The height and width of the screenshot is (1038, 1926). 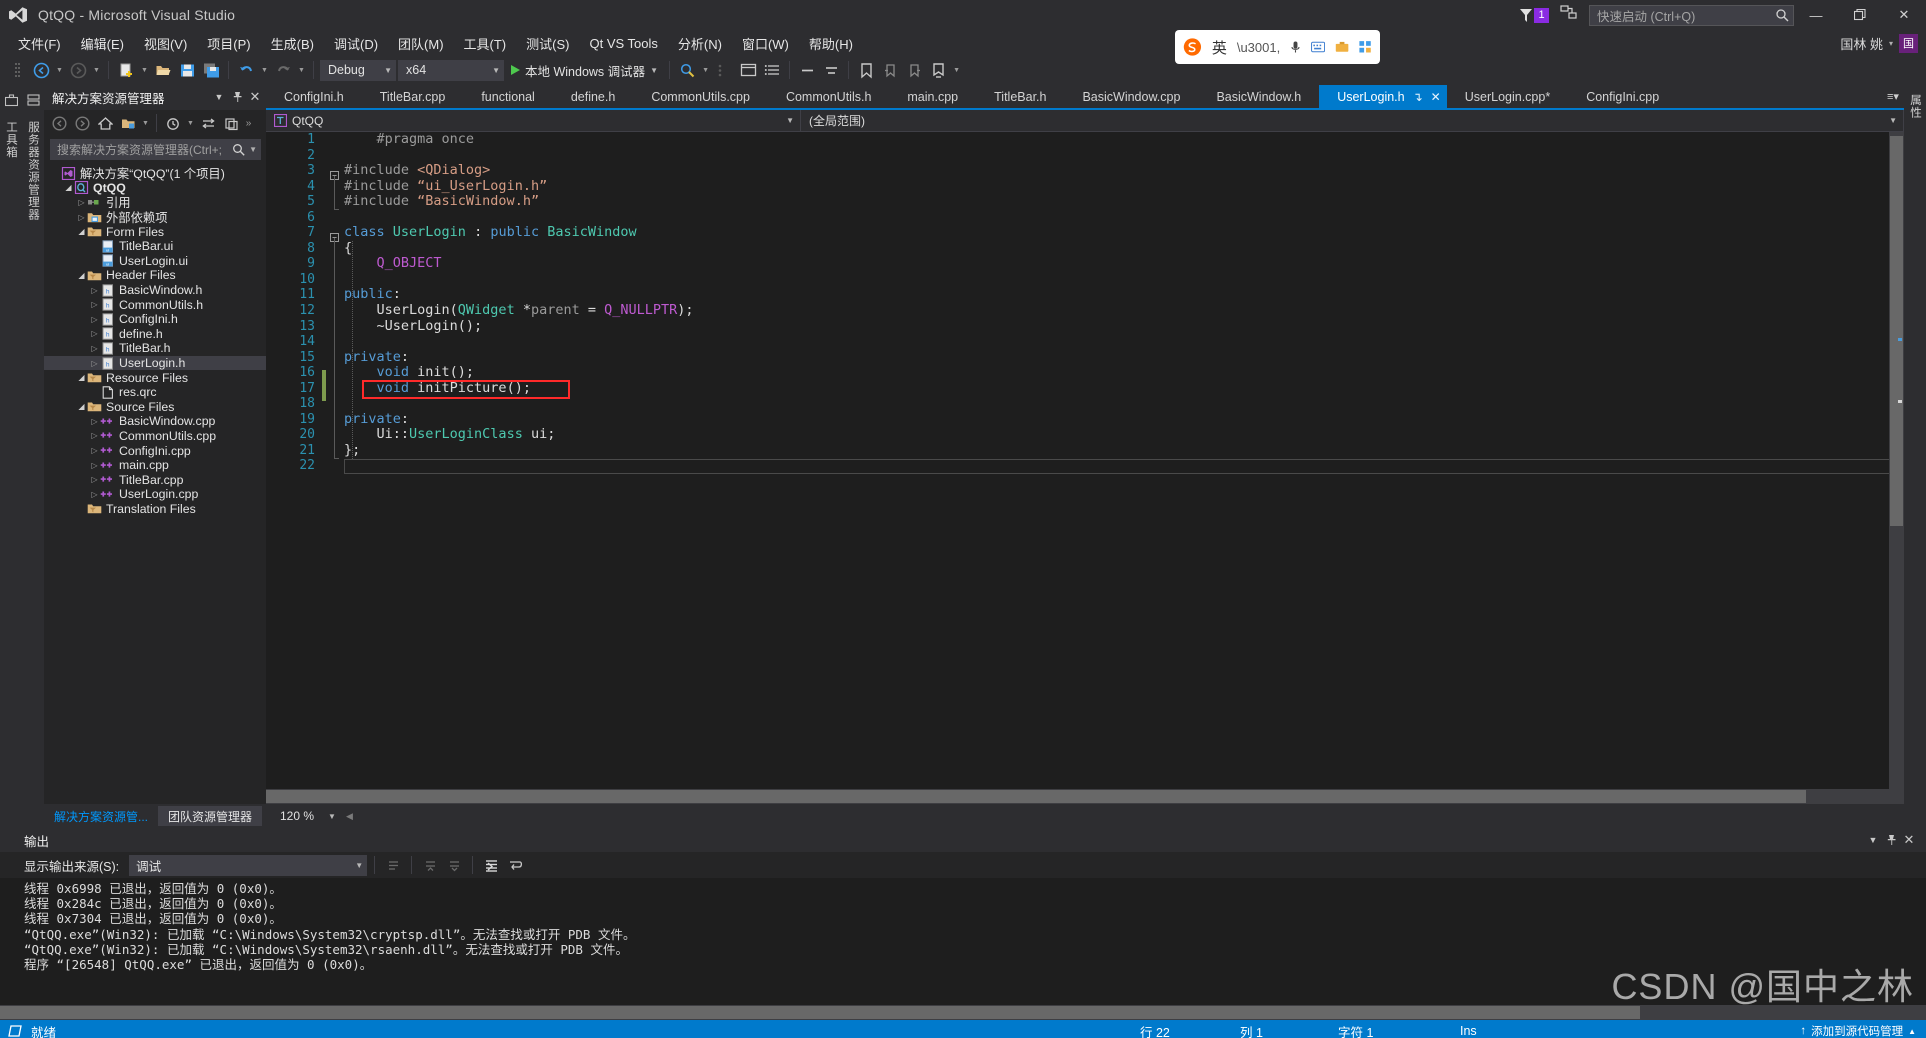 What do you see at coordinates (155, 304) in the screenshot?
I see `tree-item-commonutils.h: ▷ h CommonUtils.h` at bounding box center [155, 304].